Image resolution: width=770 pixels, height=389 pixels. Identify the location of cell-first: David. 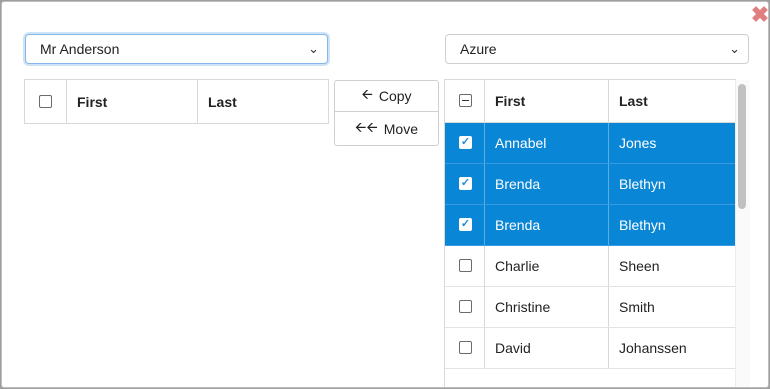
(547, 348).